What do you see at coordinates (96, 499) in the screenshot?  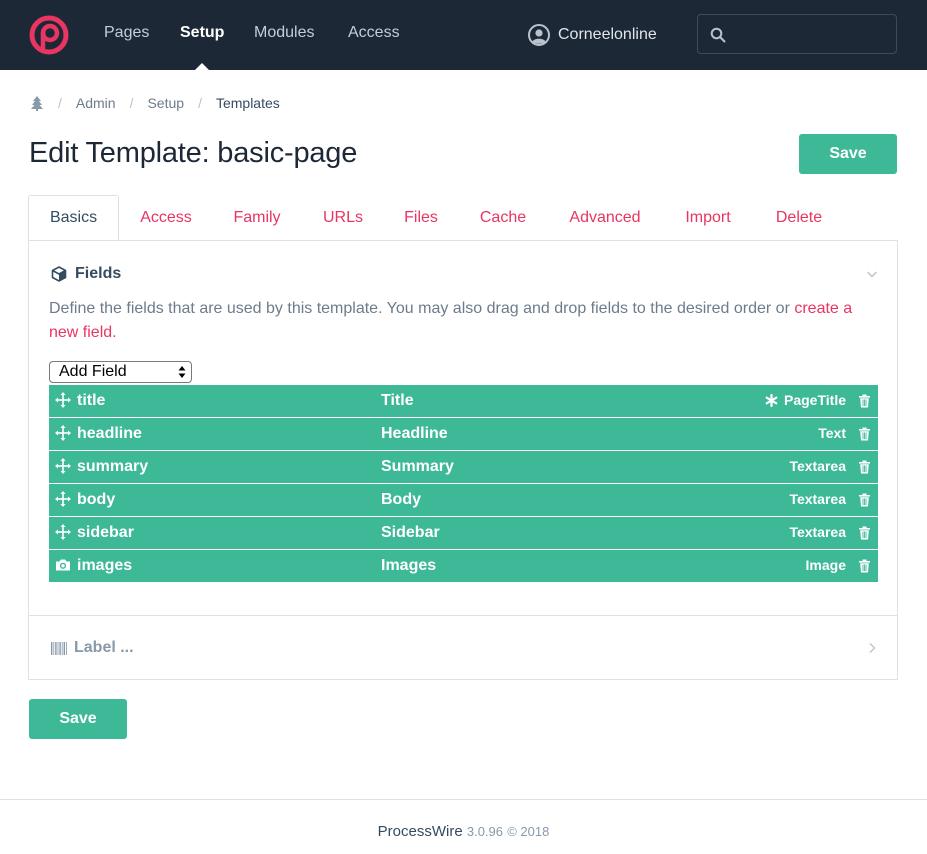 I see `field-name: body` at bounding box center [96, 499].